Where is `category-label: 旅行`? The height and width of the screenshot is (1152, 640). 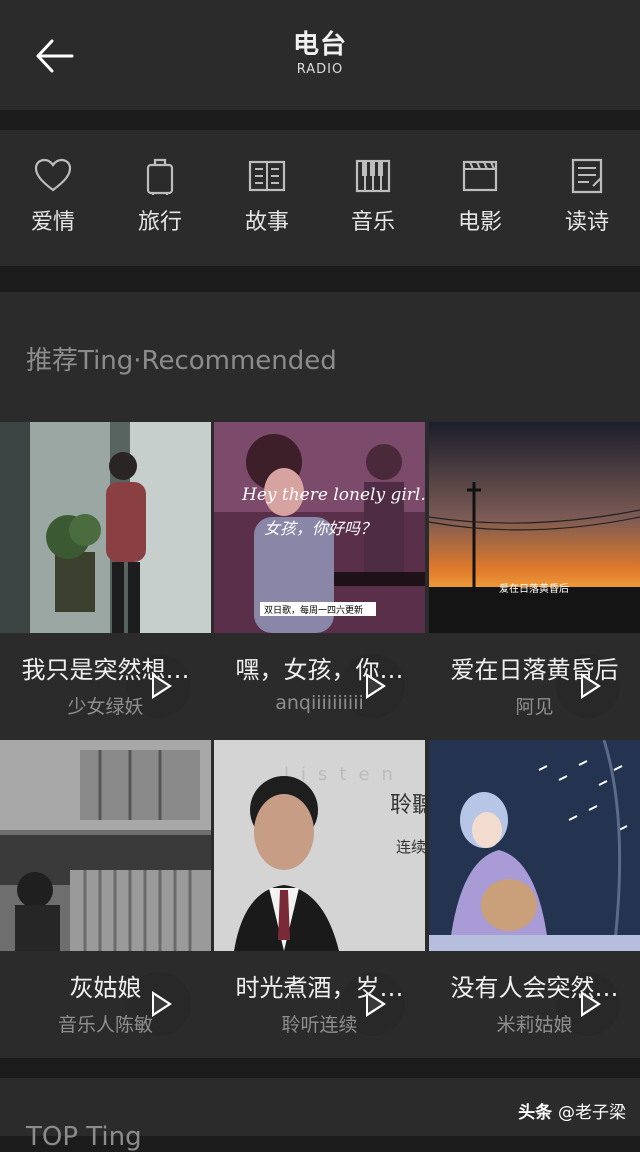 category-label: 旅行 is located at coordinates (159, 222).